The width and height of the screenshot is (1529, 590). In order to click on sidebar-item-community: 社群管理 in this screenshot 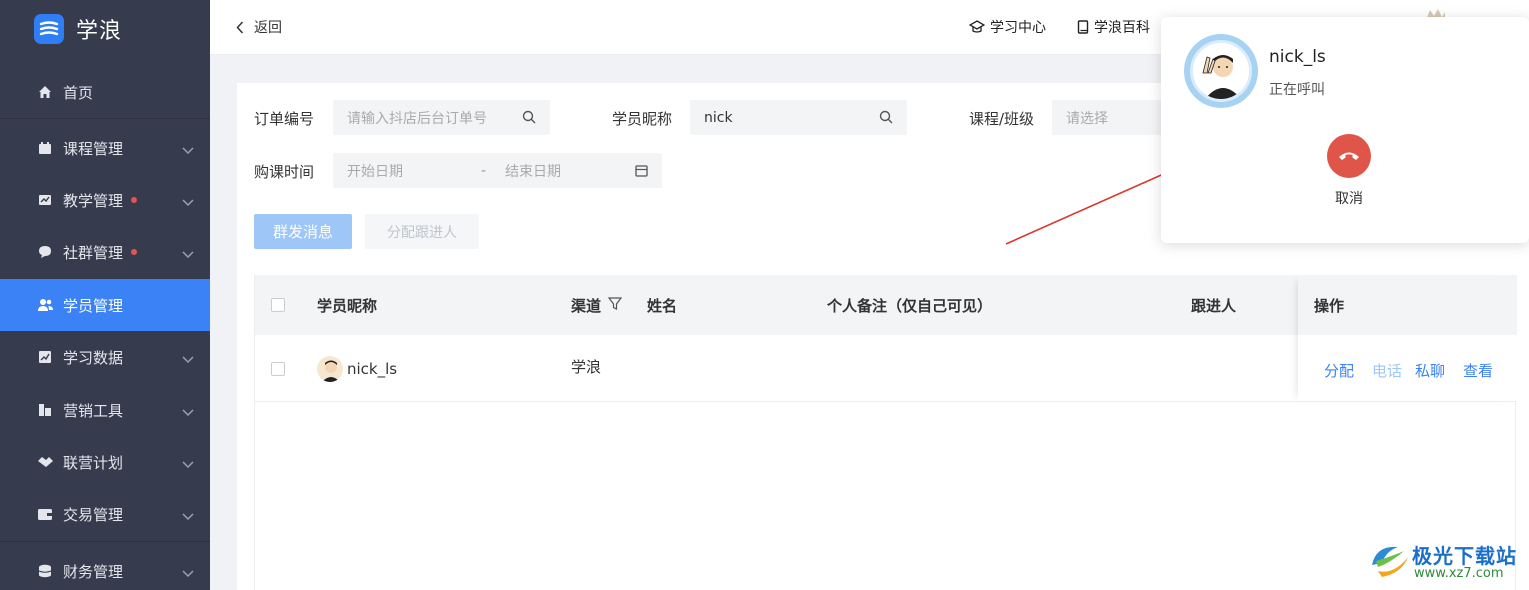, I will do `click(105, 252)`.